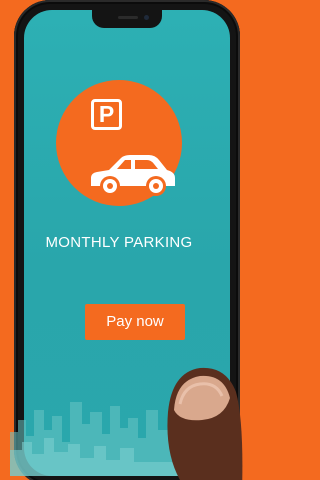 Image resolution: width=320 pixels, height=480 pixels. I want to click on phone-notch, so click(127, 19).